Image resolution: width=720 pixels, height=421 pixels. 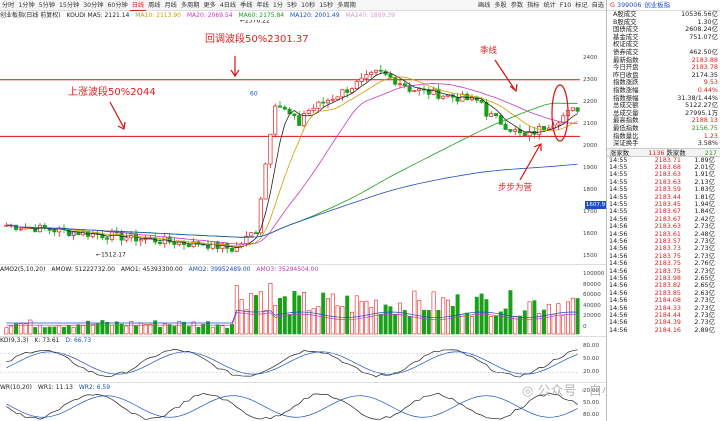 What do you see at coordinates (618, 329) in the screenshot?
I see `tick-time: 14:56` at bounding box center [618, 329].